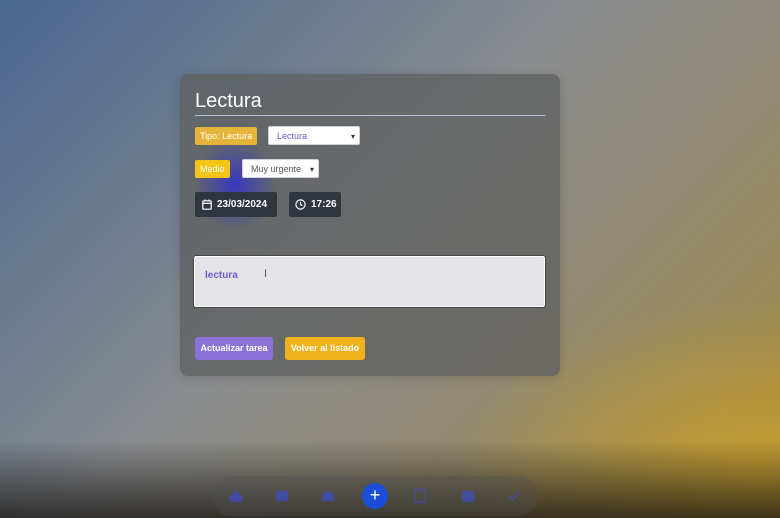 The height and width of the screenshot is (518, 780). I want to click on home-icon, so click(236, 496).